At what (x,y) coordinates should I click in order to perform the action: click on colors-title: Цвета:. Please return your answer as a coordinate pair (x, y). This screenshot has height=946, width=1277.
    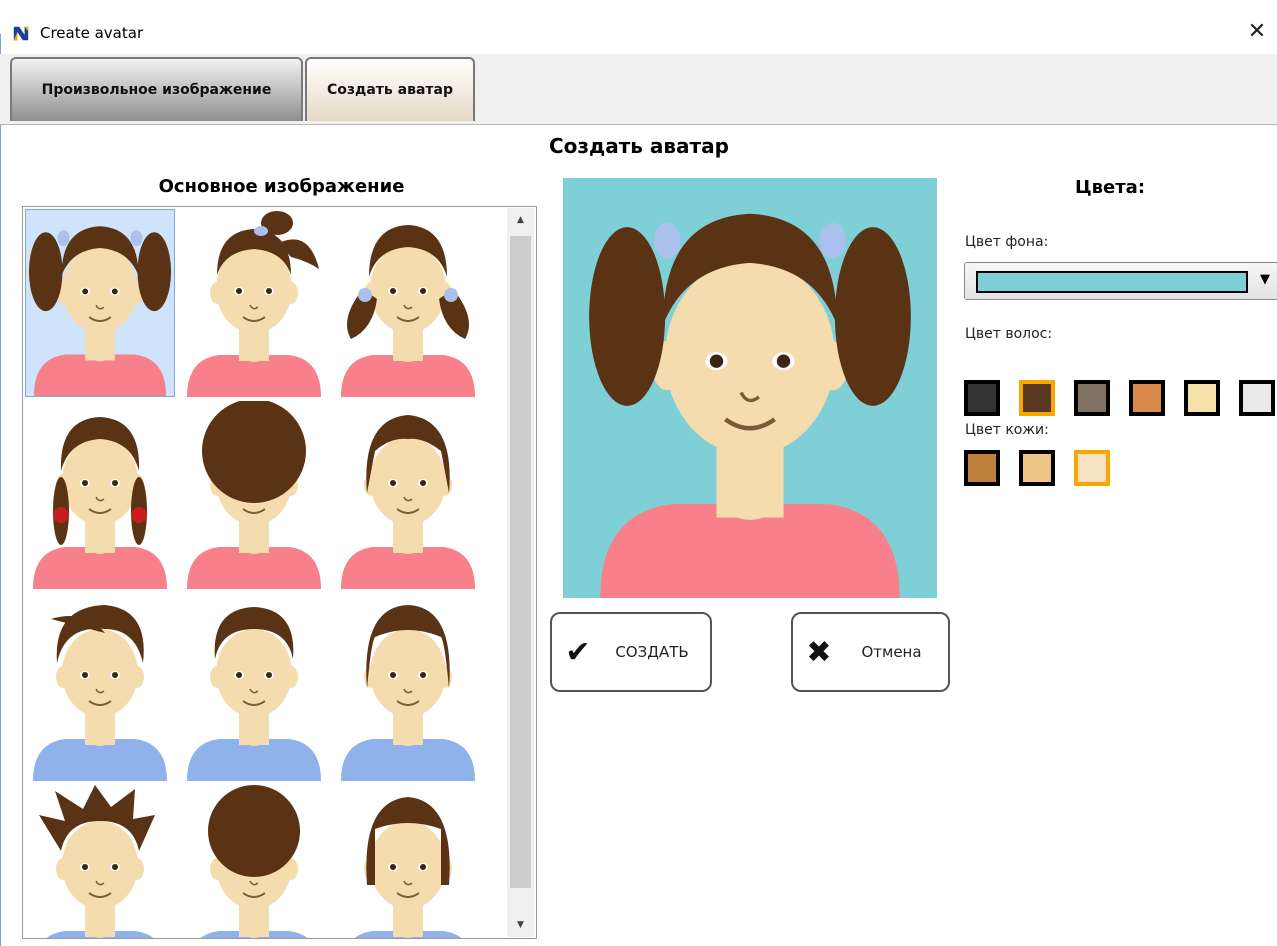
    Looking at the image, I should click on (1110, 187).